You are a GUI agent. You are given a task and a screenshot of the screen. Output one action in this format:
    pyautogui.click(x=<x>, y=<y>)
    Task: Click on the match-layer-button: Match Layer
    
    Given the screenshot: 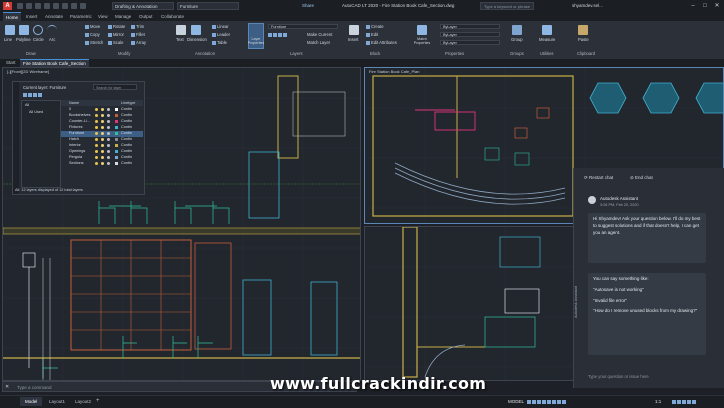 What is the action you would take?
    pyautogui.click(x=318, y=42)
    